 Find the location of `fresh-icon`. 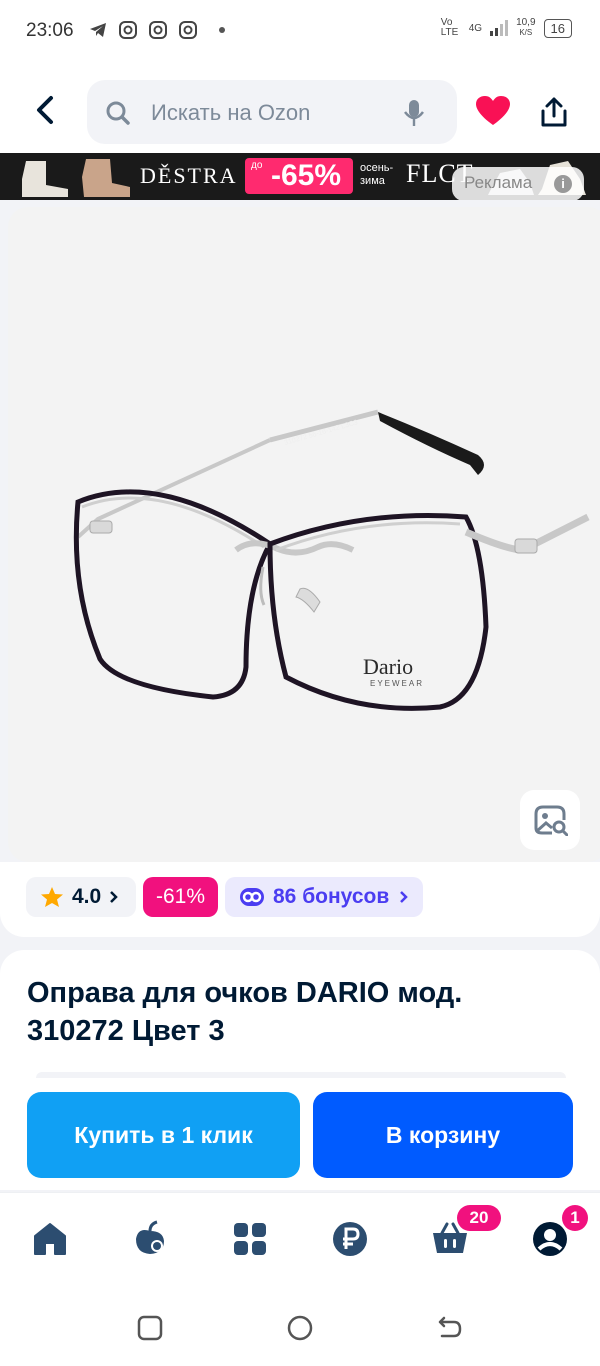

fresh-icon is located at coordinates (150, 1239).